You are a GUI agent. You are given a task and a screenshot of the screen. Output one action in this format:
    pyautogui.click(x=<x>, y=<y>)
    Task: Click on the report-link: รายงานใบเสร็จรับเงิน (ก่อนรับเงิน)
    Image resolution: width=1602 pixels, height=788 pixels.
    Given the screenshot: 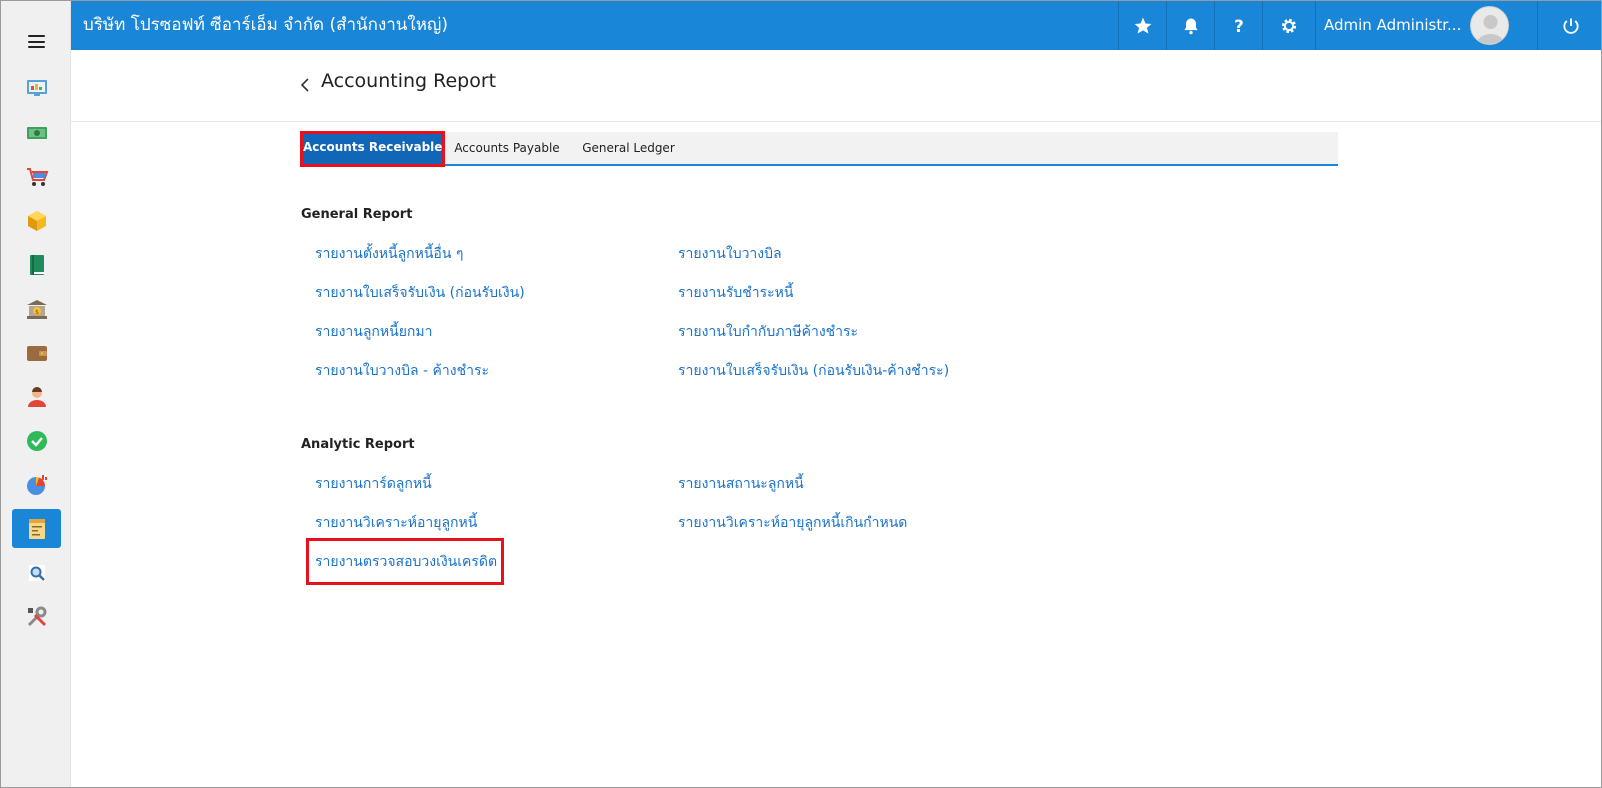 What is the action you would take?
    pyautogui.click(x=420, y=293)
    